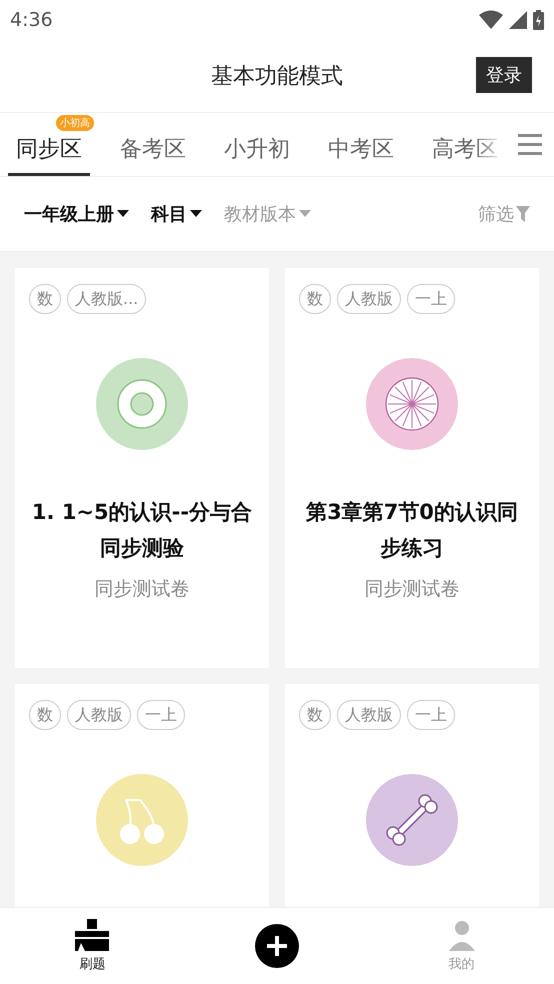 The height and width of the screenshot is (984, 554). Describe the element at coordinates (412, 530) in the screenshot. I see `card-title: 第3章第7节0的认识同步练习` at that location.